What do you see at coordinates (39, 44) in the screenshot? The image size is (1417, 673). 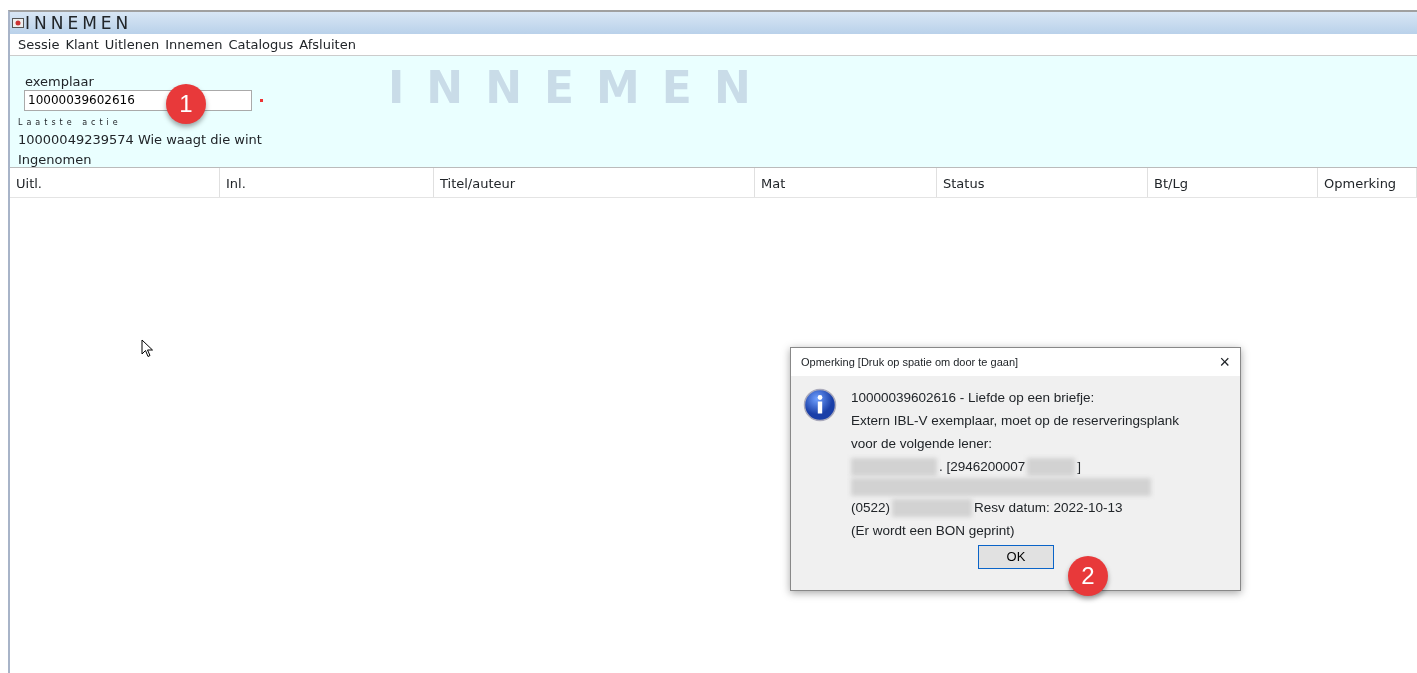 I see `menu-item: Sessie` at bounding box center [39, 44].